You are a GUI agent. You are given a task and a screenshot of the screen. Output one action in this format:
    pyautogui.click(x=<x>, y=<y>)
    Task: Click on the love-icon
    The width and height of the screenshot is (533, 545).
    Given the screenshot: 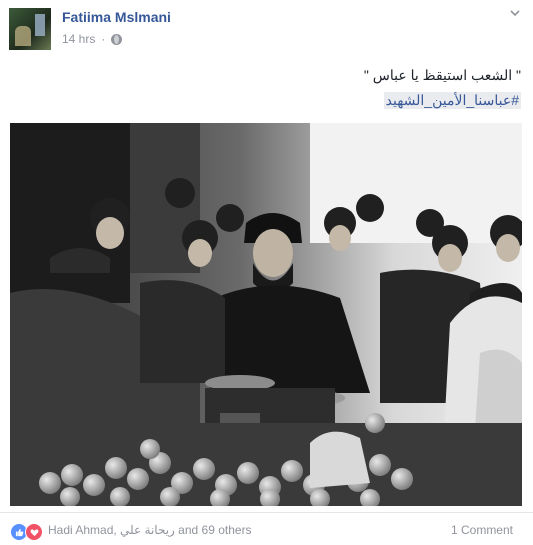 What is the action you would take?
    pyautogui.click(x=34, y=532)
    